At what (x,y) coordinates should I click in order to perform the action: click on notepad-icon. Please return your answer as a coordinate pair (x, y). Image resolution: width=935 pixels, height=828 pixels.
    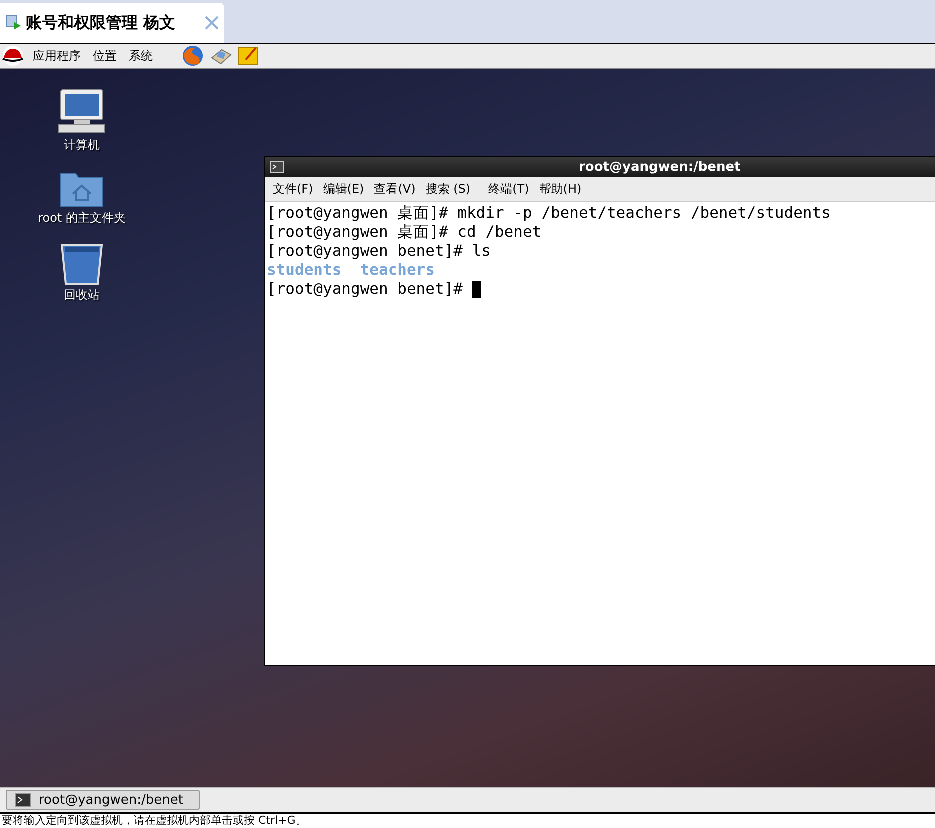
    Looking at the image, I should click on (249, 56).